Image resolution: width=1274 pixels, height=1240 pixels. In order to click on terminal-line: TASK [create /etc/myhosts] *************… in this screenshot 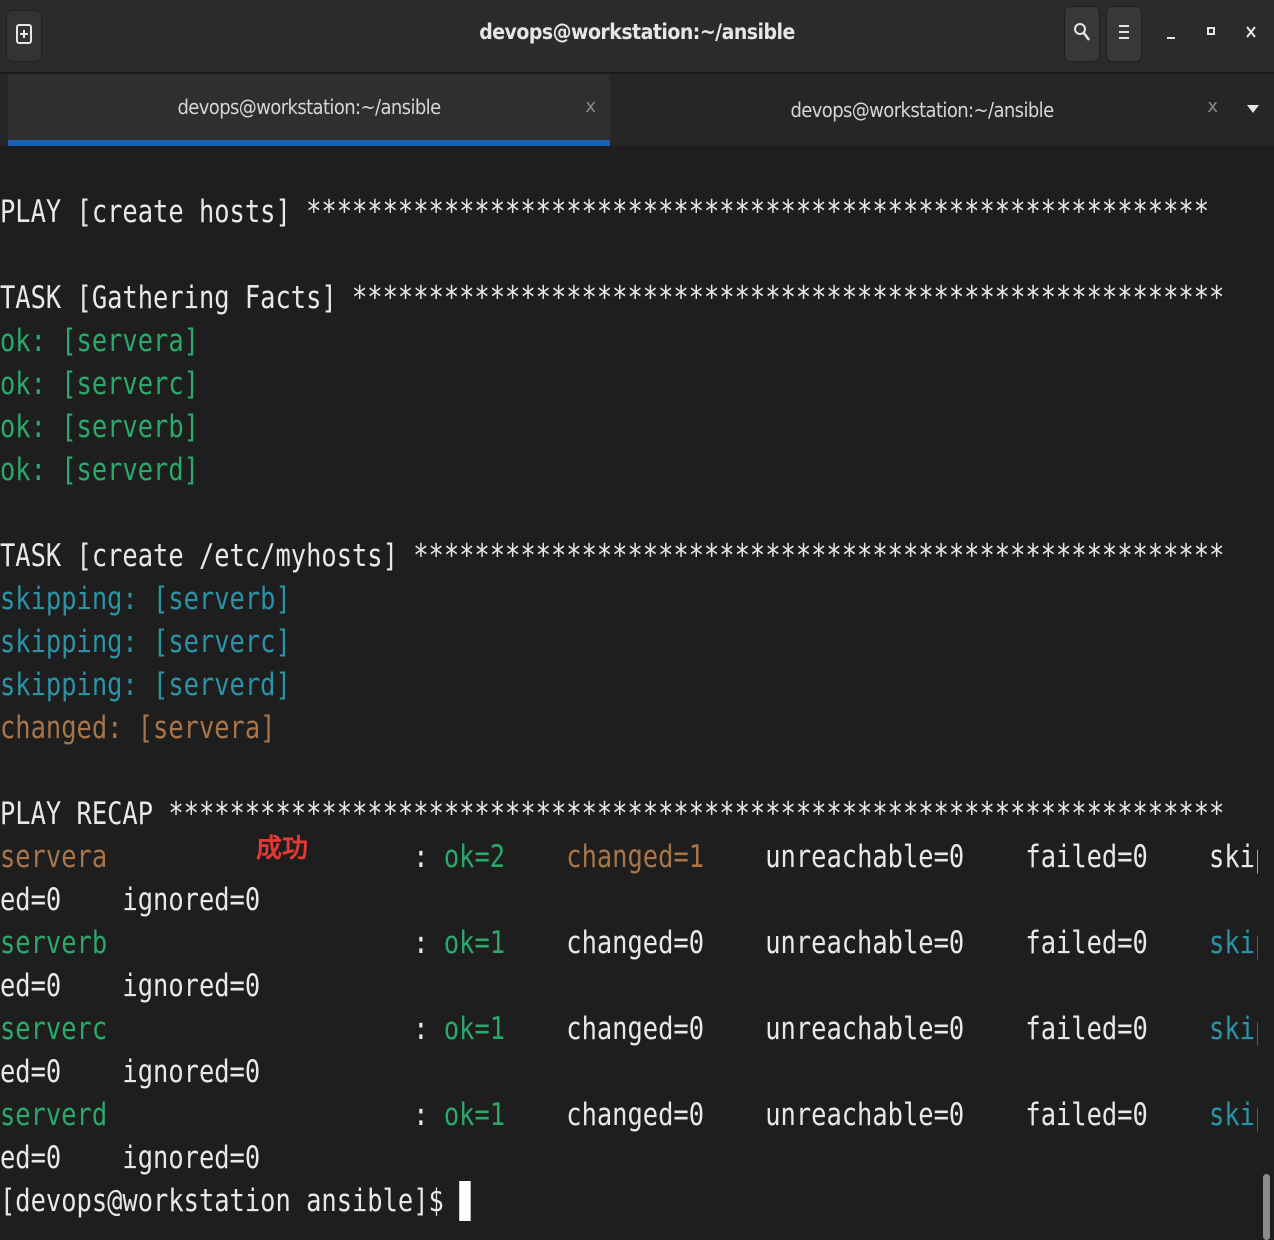, I will do `click(612, 556)`.